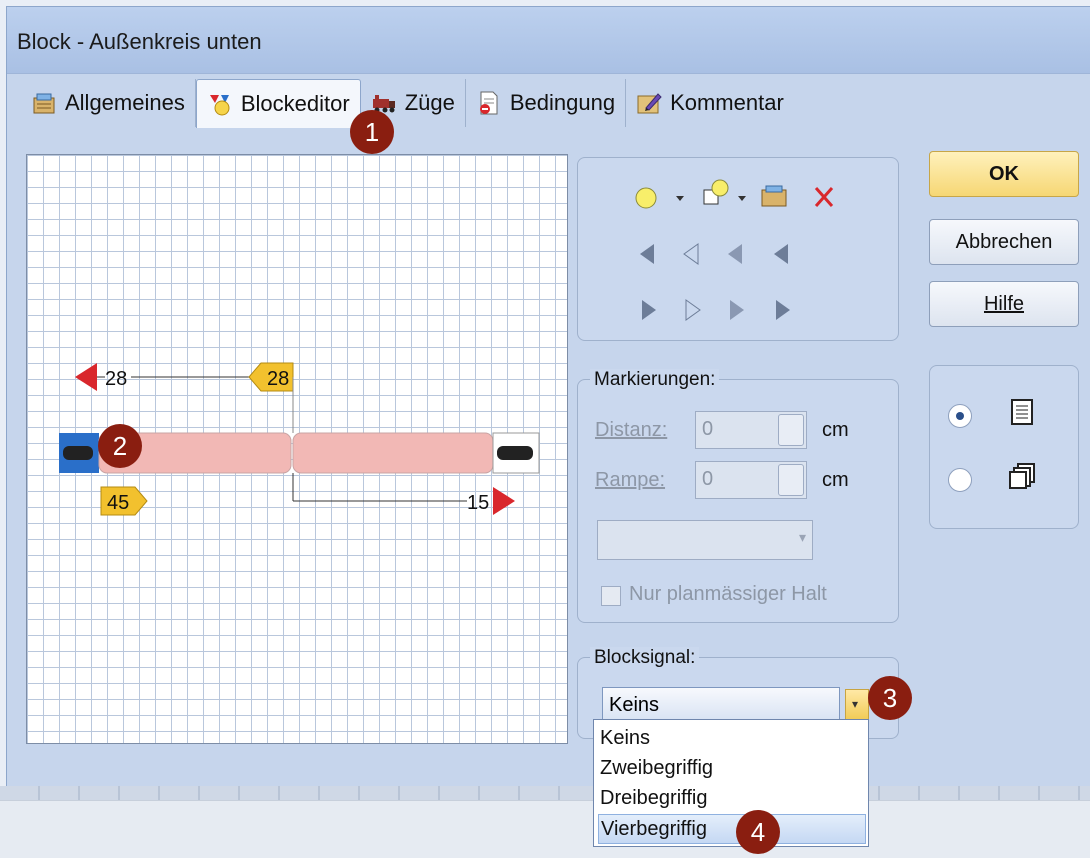  What do you see at coordinates (732, 829) in the screenshot?
I see `option-vierbegriffig: Vierbegriffig` at bounding box center [732, 829].